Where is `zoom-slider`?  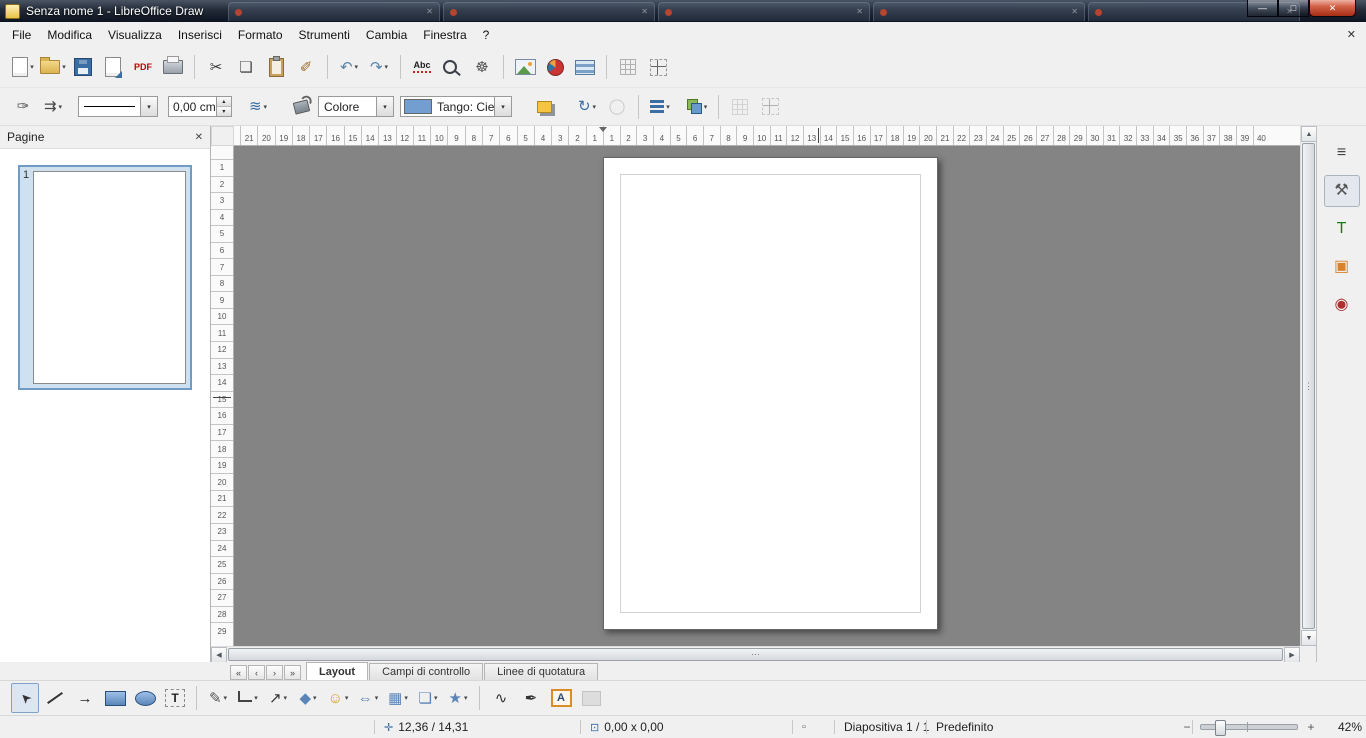 zoom-slider is located at coordinates (1249, 728).